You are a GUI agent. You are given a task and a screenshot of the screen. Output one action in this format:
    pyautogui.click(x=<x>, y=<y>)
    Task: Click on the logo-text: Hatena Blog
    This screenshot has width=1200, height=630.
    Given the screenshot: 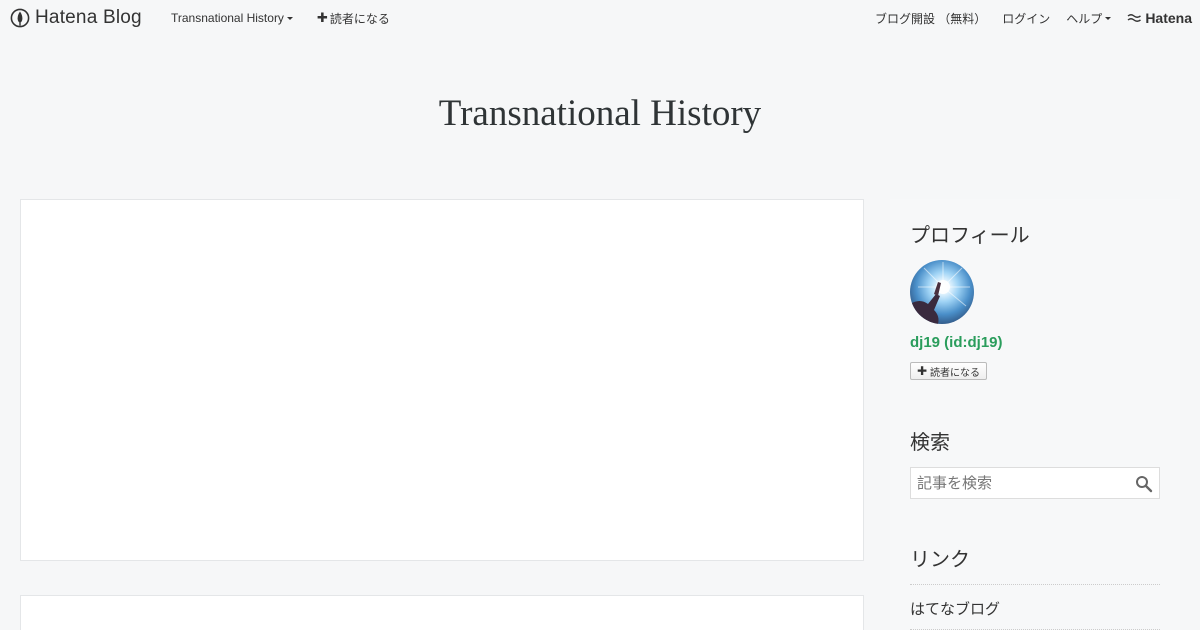 What is the action you would take?
    pyautogui.click(x=88, y=17)
    